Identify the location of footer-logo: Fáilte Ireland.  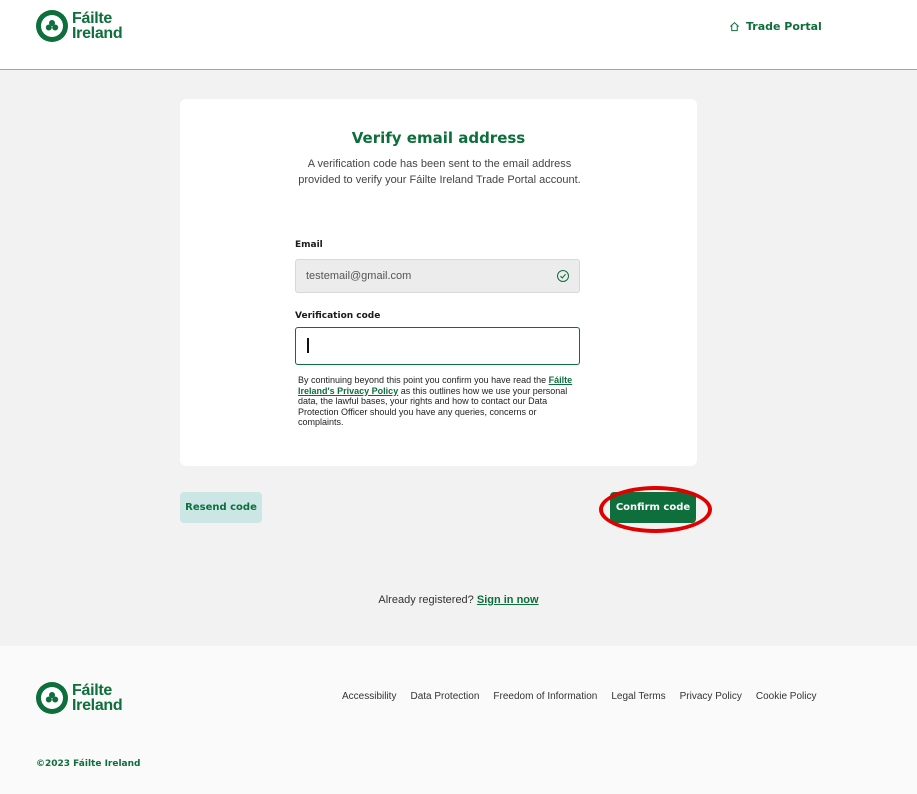
(79, 698).